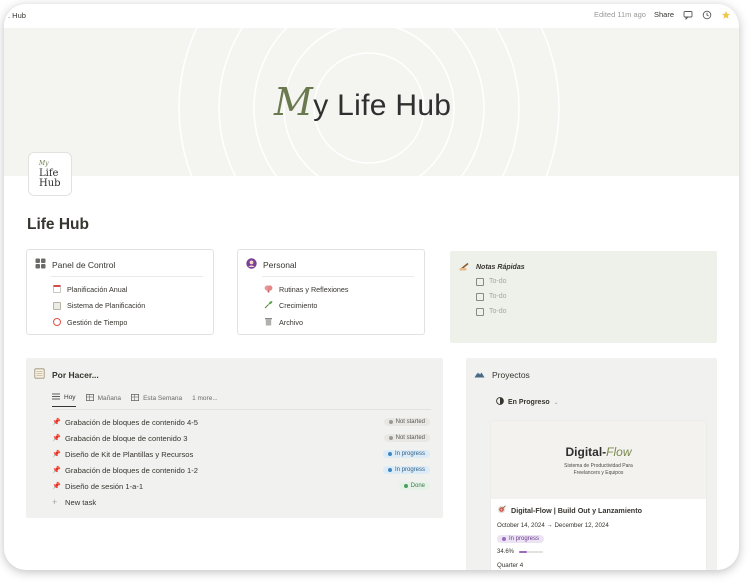  What do you see at coordinates (58, 225) in the screenshot?
I see `page-title: Life Hub` at bounding box center [58, 225].